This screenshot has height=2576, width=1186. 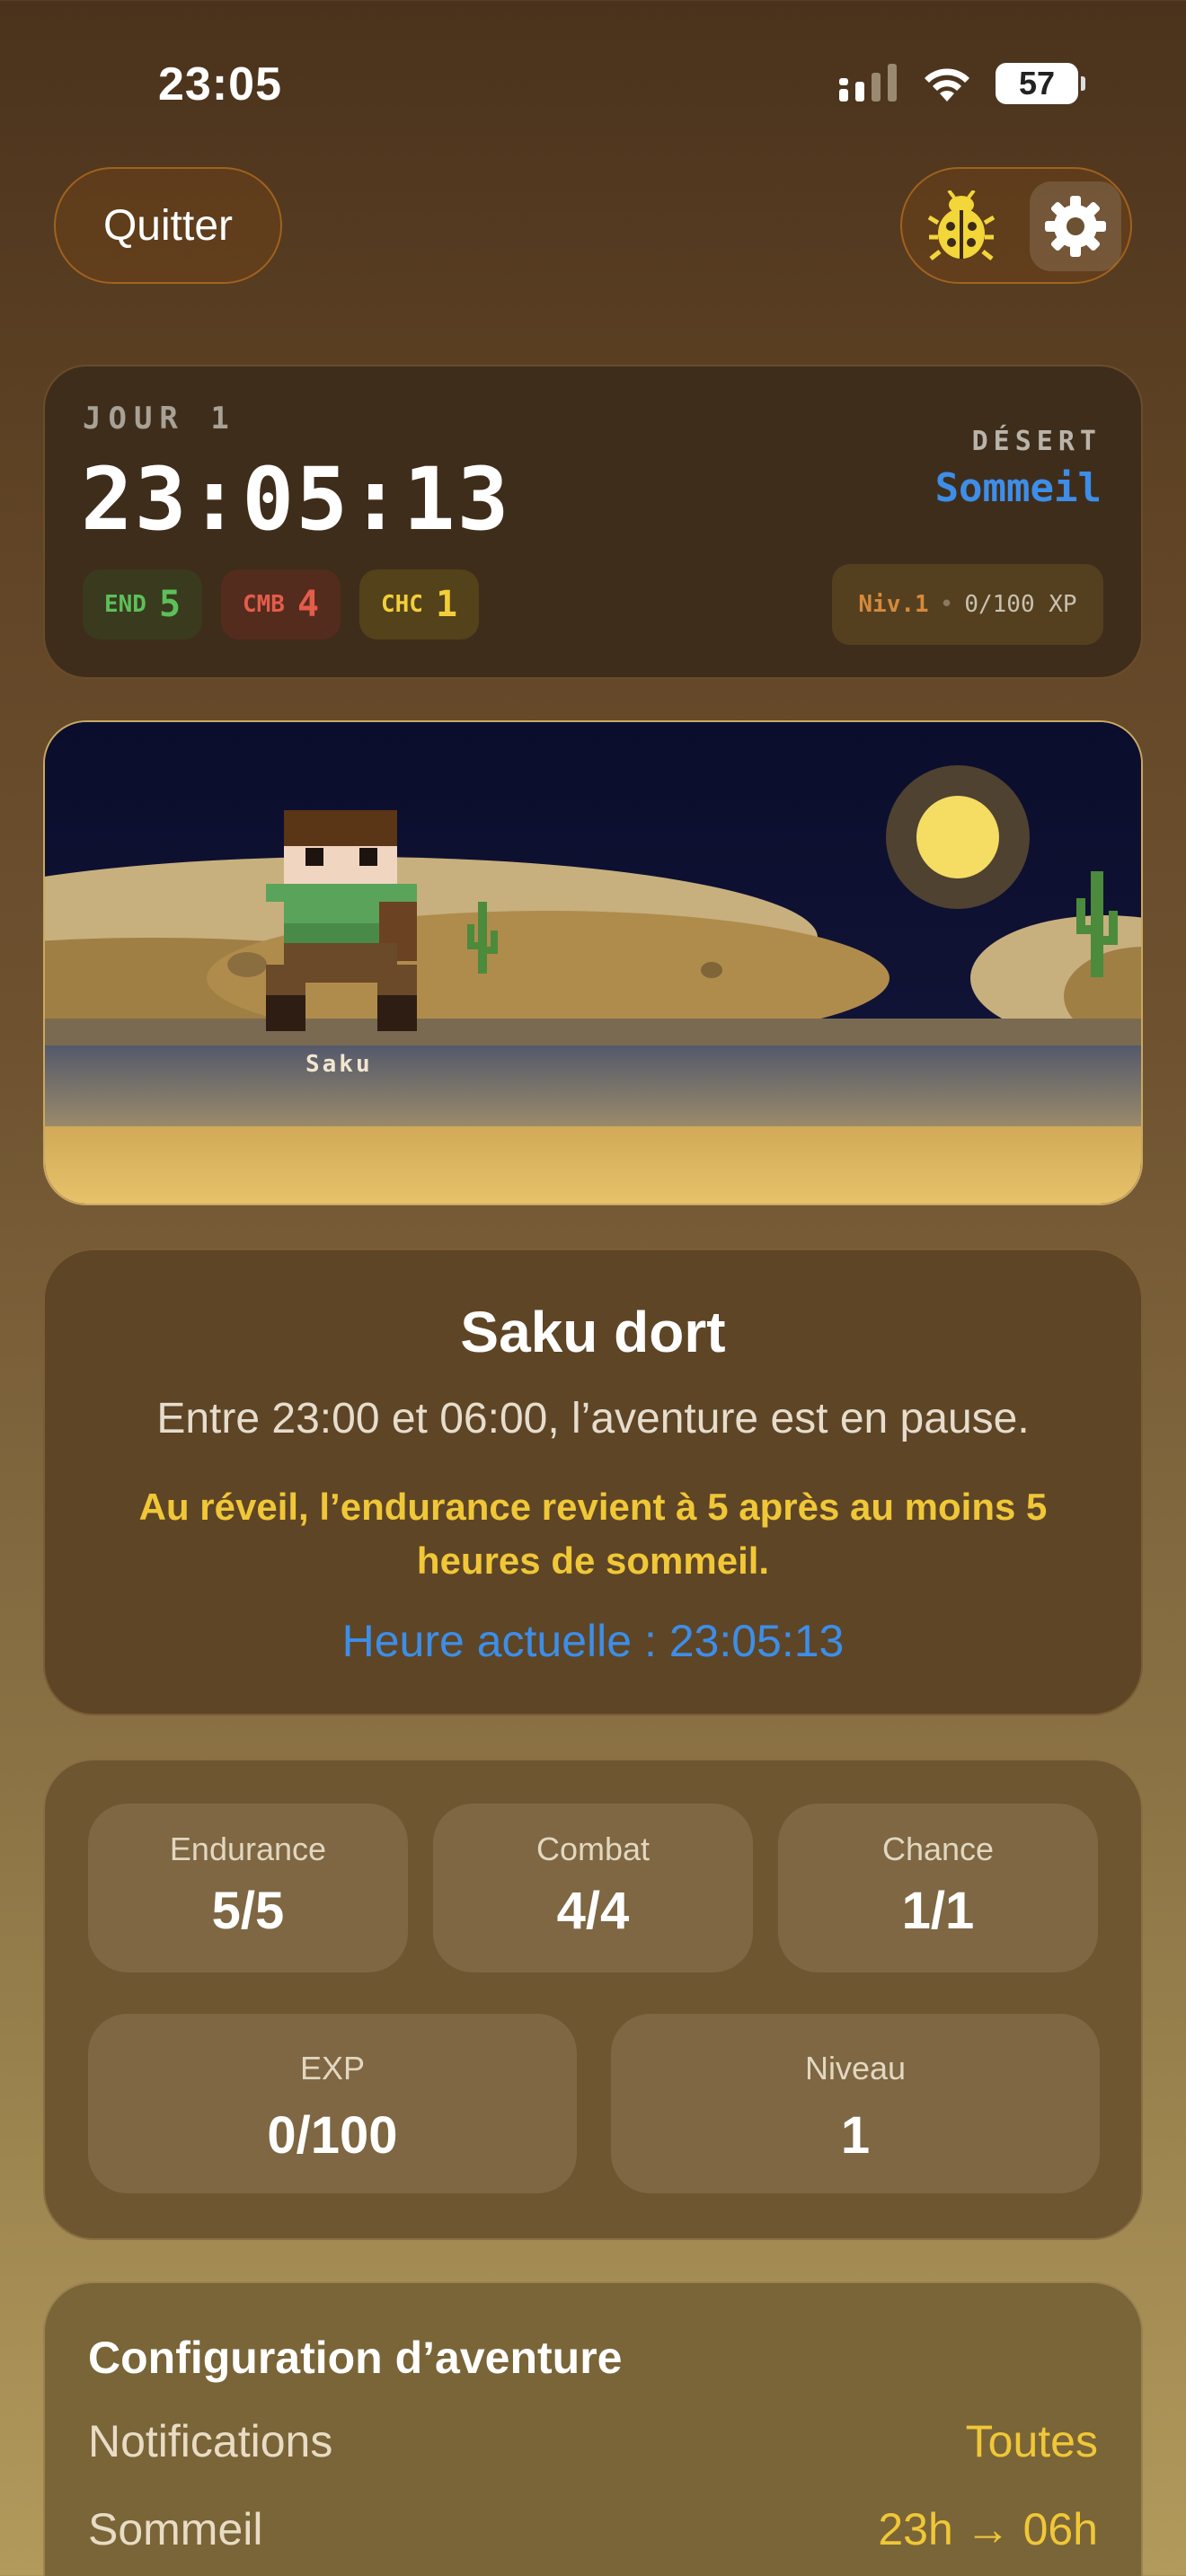 I want to click on stat-tile-level: Niveau 1, so click(x=855, y=2103).